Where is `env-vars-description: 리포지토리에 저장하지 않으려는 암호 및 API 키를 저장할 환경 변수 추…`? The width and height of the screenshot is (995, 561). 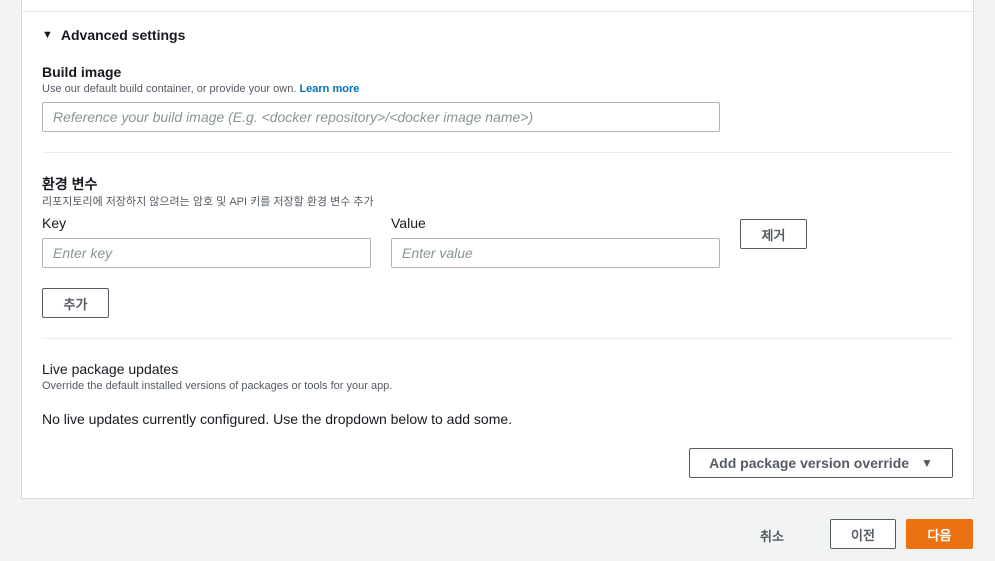 env-vars-description: 리포지토리에 저장하지 않으려는 암호 및 API 키를 저장할 환경 변수 추… is located at coordinates (208, 202).